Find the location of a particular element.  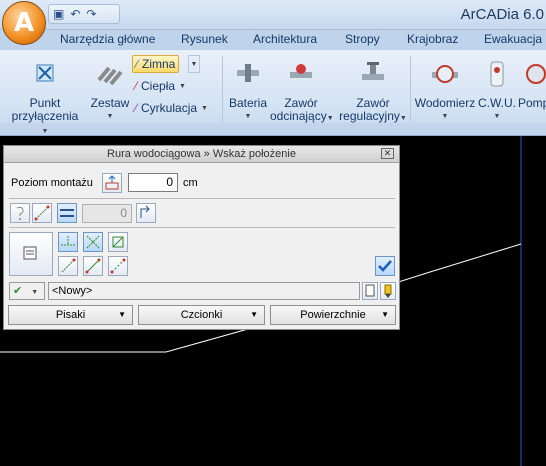

punkt-przylaczenia-button: Punkt przyłączenia ▼ is located at coordinates (45, 99).